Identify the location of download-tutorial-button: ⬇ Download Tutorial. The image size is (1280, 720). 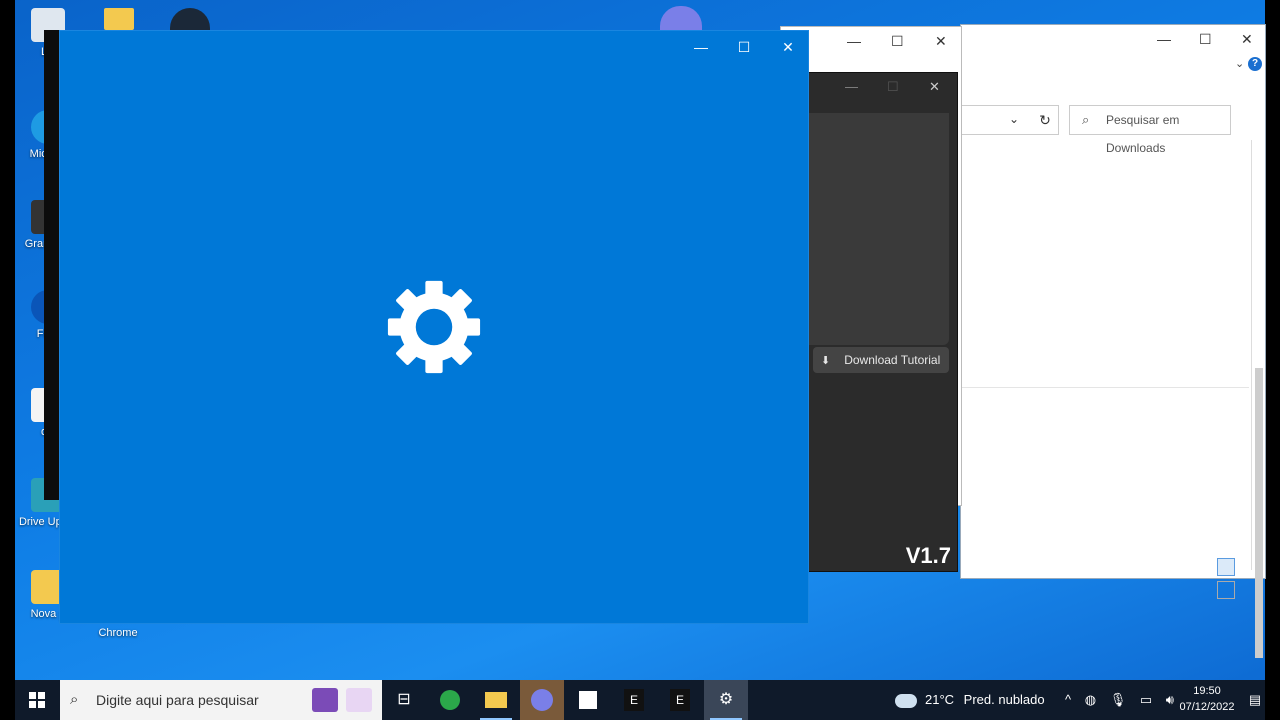
(881, 360).